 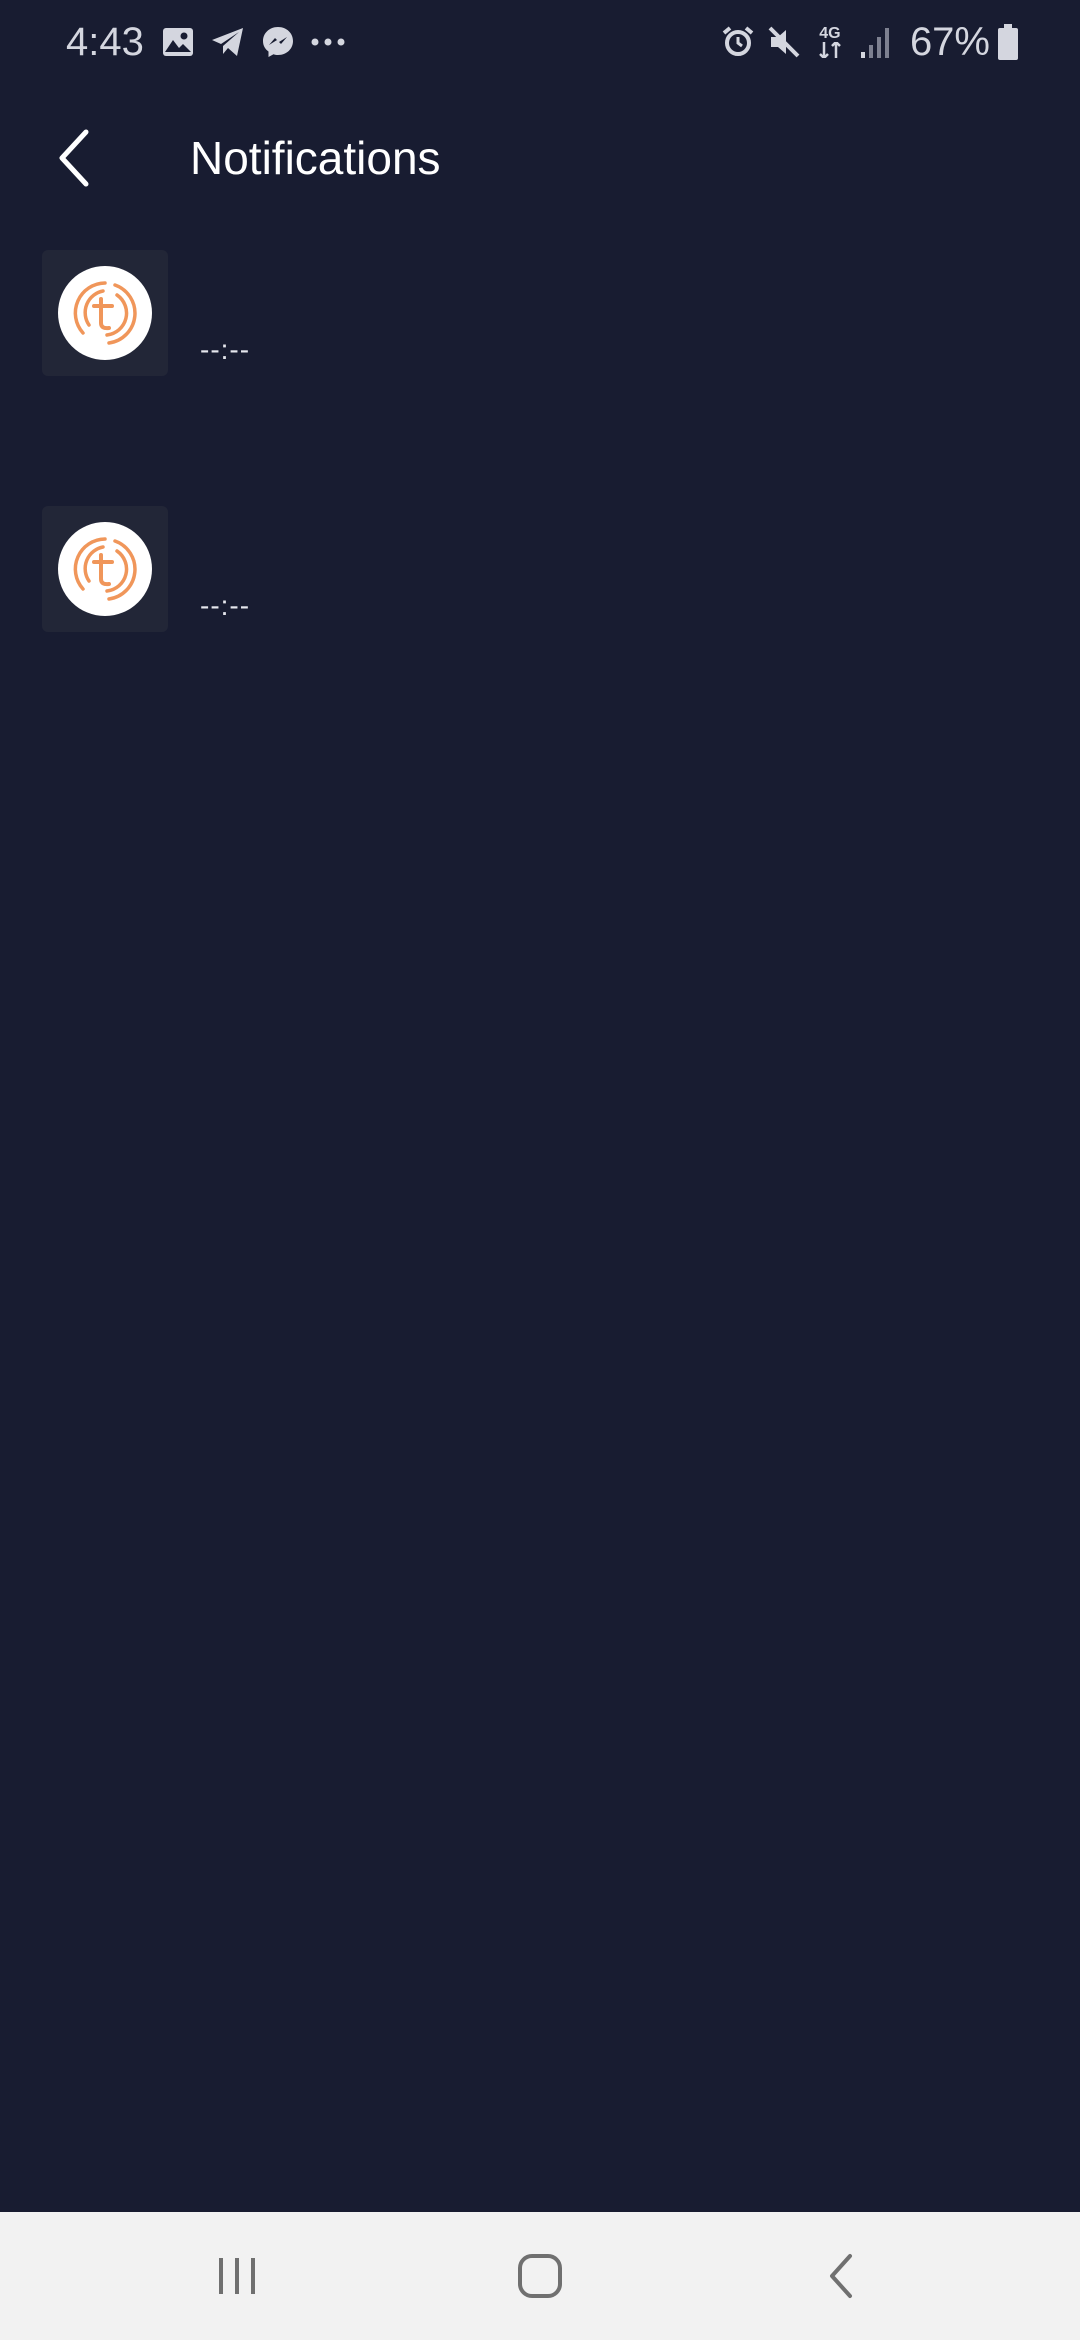 I want to click on back-button, so click(x=74, y=158).